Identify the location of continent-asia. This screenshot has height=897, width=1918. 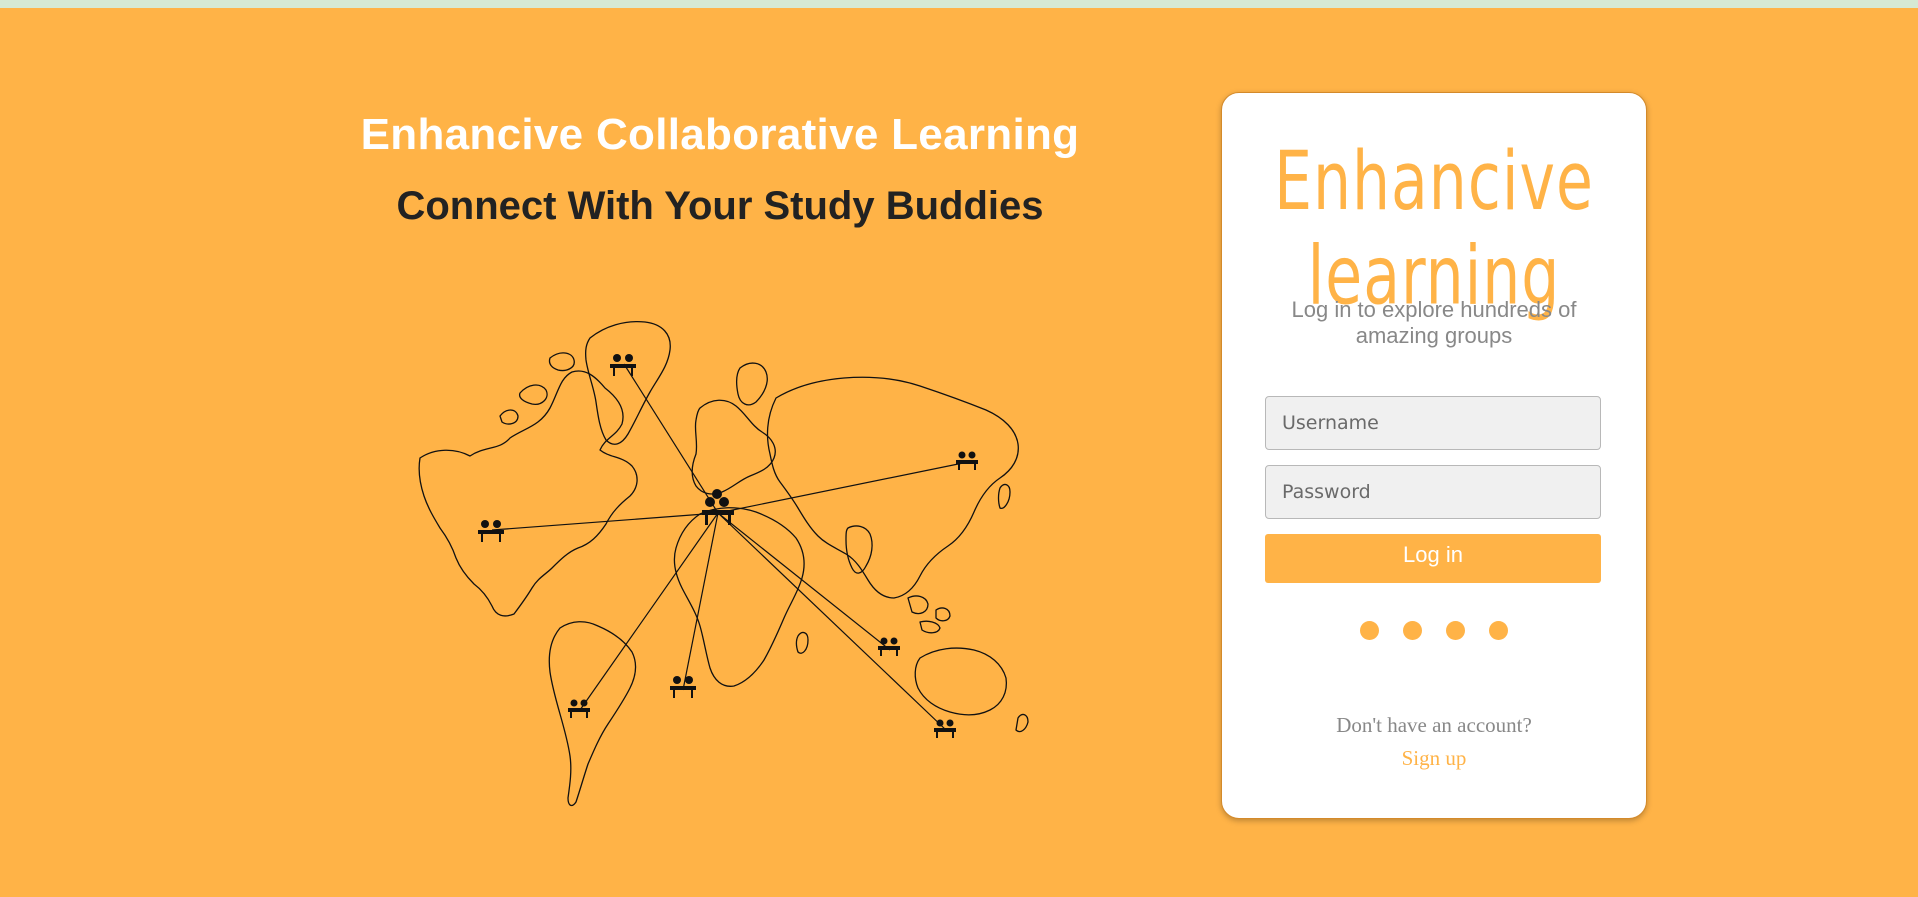
(892, 487).